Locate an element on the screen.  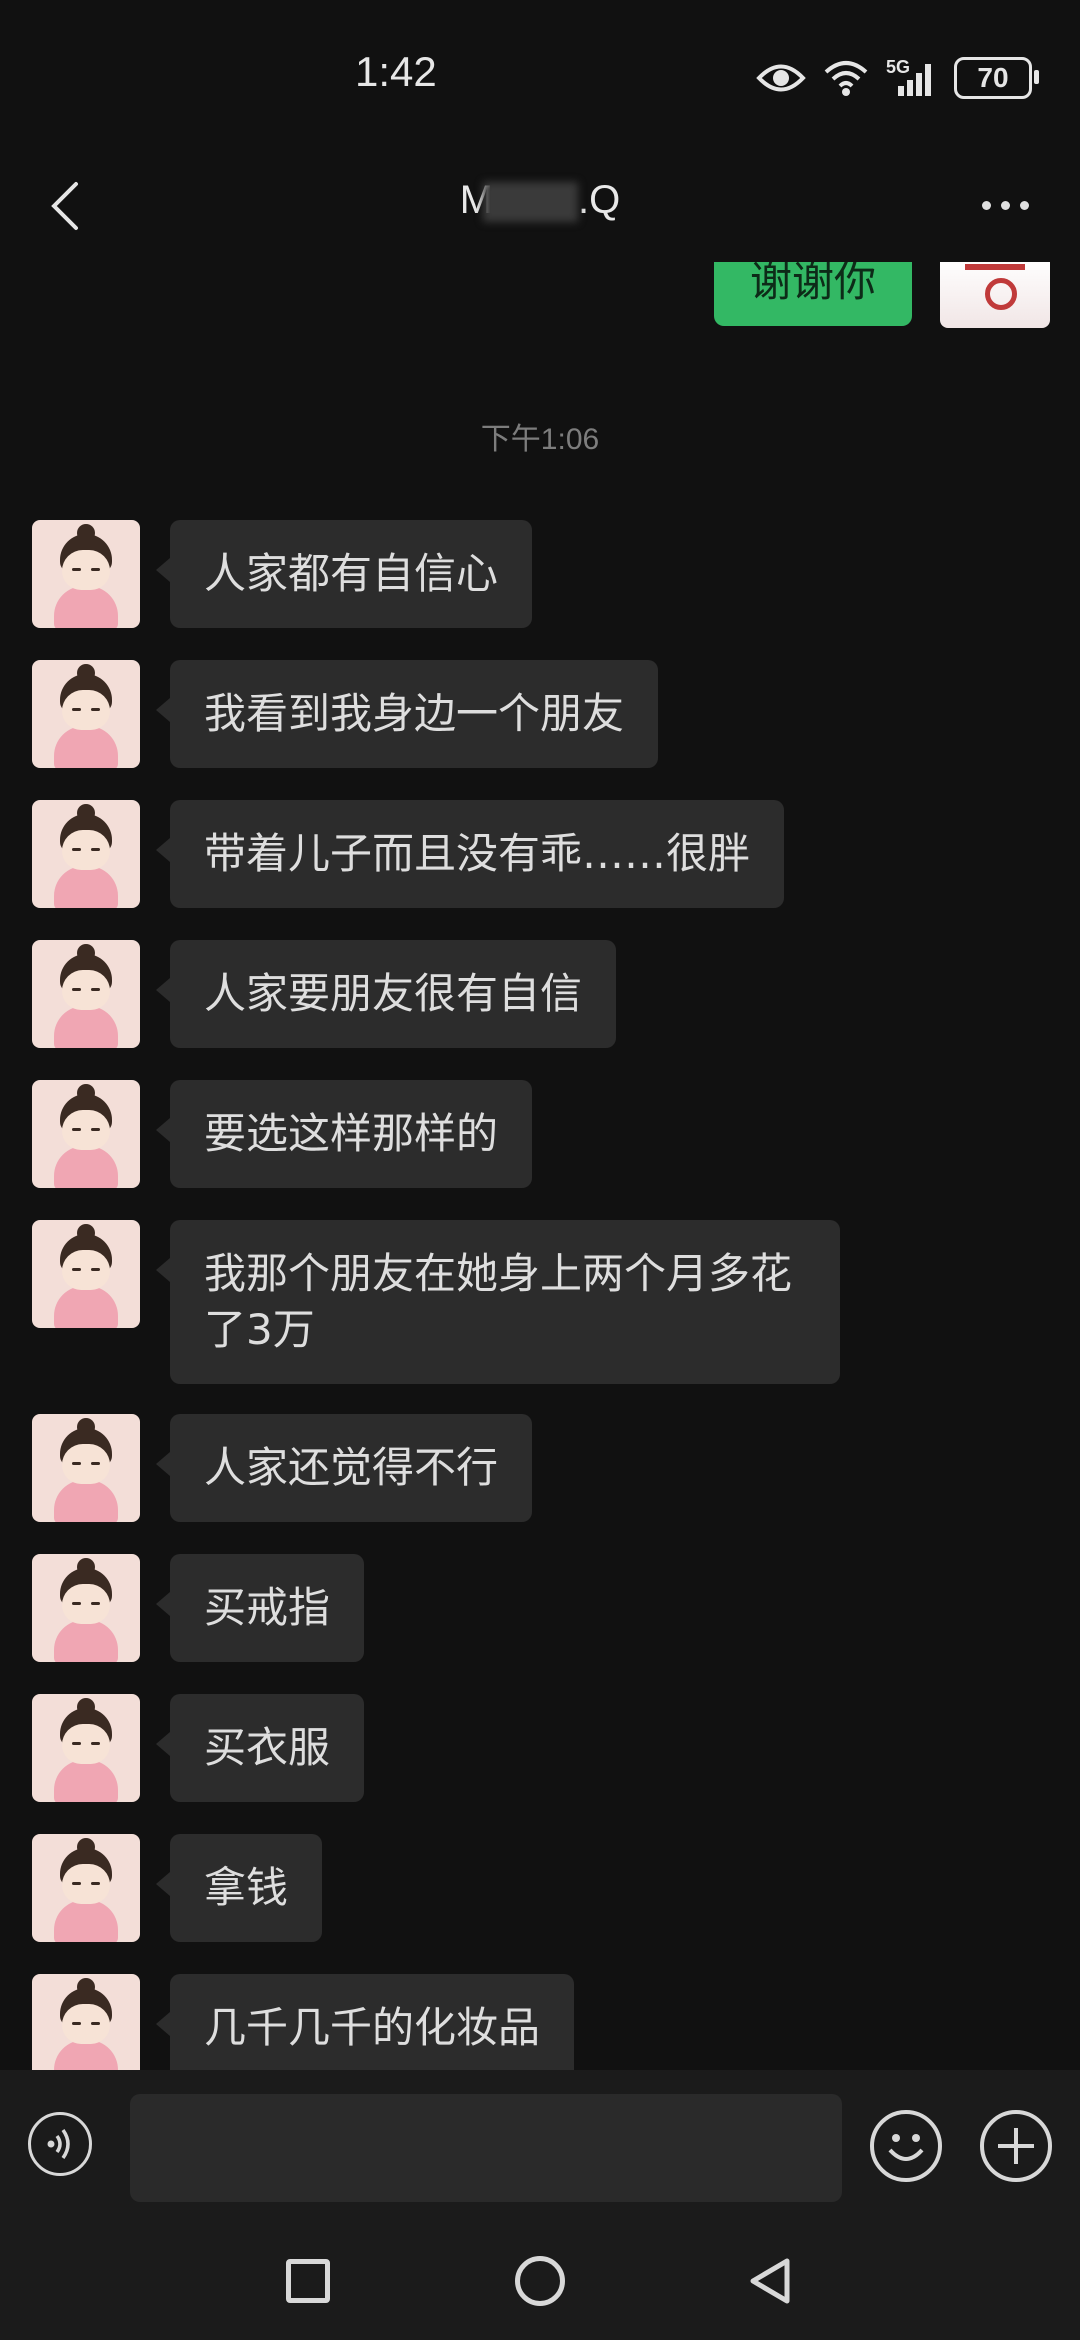
message-bubble: 买戒指 is located at coordinates (260, 1608).